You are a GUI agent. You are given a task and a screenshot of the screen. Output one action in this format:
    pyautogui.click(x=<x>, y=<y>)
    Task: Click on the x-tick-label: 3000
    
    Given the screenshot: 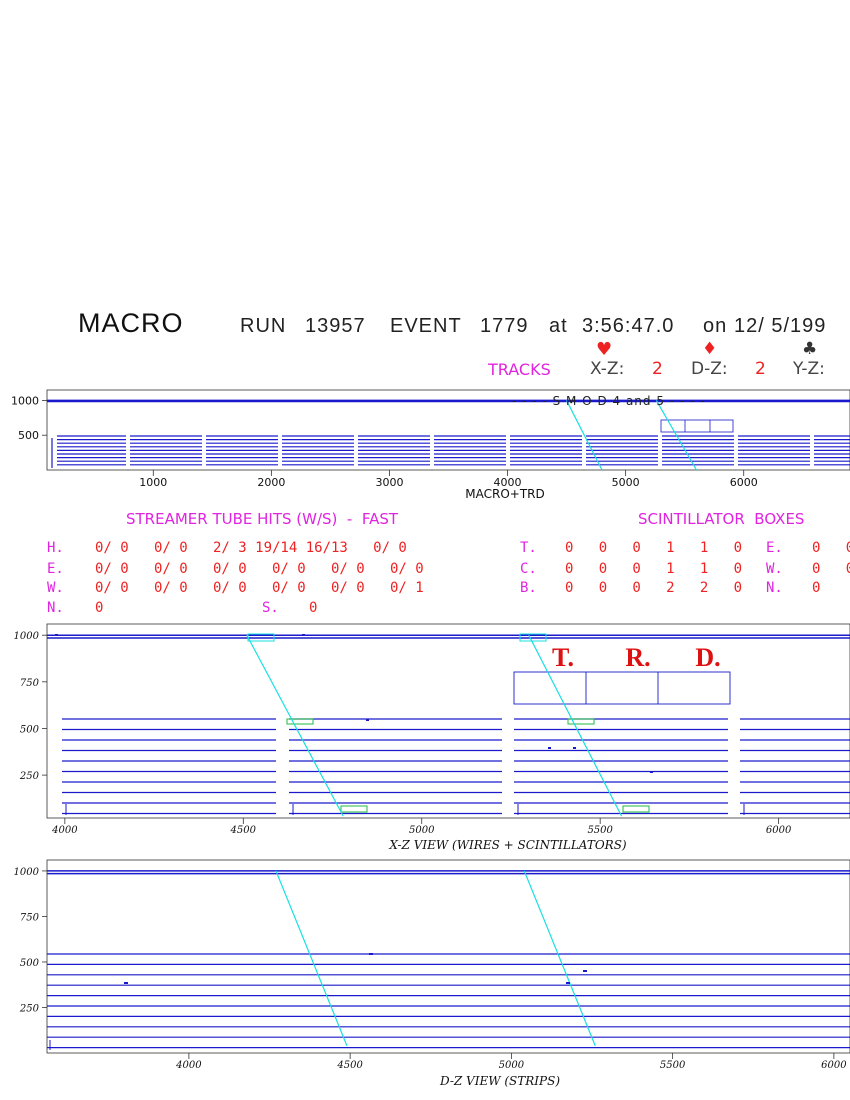 What is the action you would take?
    pyautogui.click(x=389, y=482)
    